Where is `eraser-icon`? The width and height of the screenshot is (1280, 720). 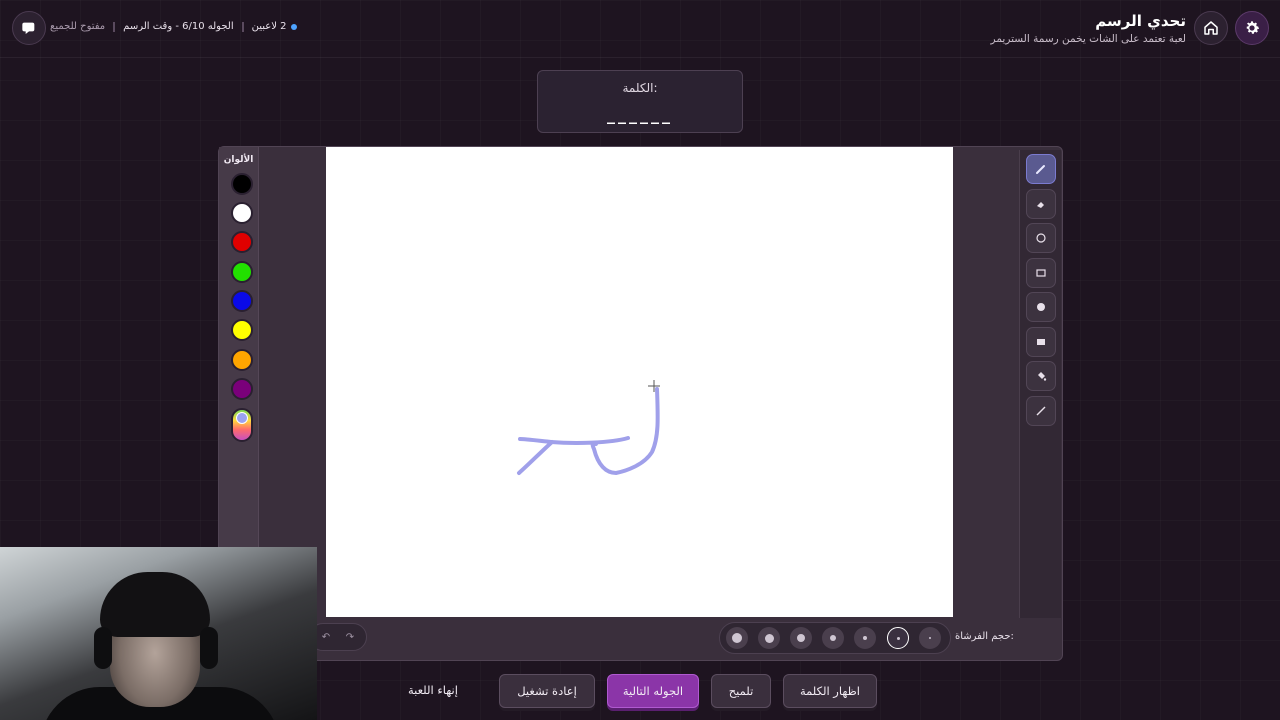 eraser-icon is located at coordinates (1040, 205).